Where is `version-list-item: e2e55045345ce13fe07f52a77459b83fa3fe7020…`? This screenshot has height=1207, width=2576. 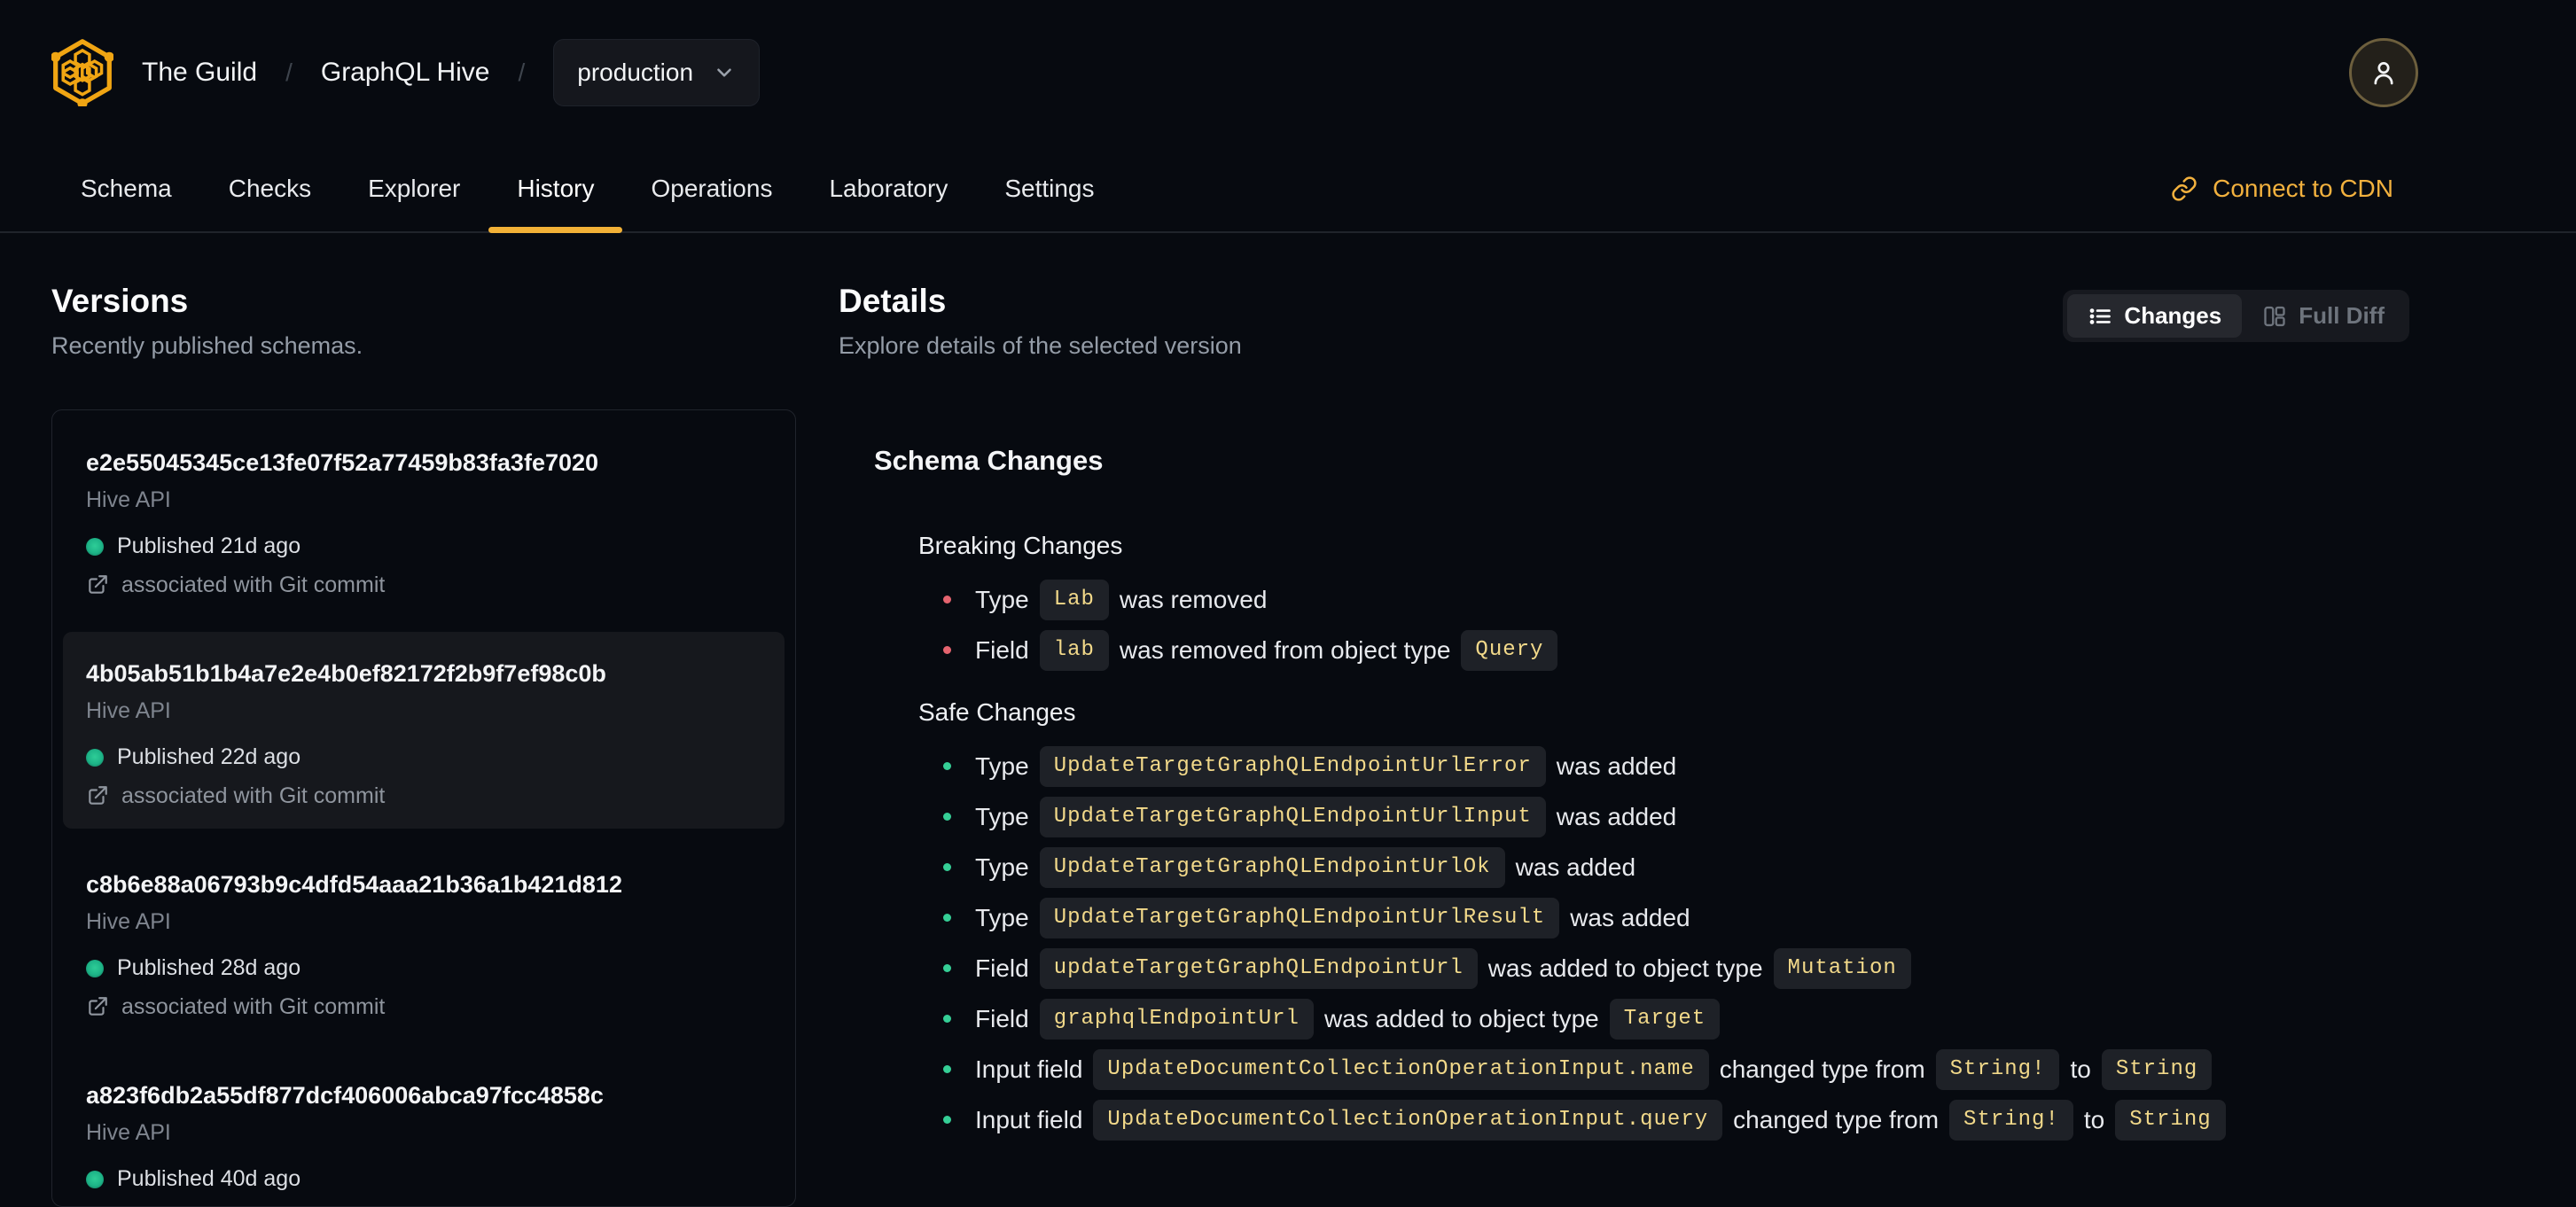
version-list-item: e2e55045345ce13fe07f52a77459b83fa3fe7020… is located at coordinates (424, 520).